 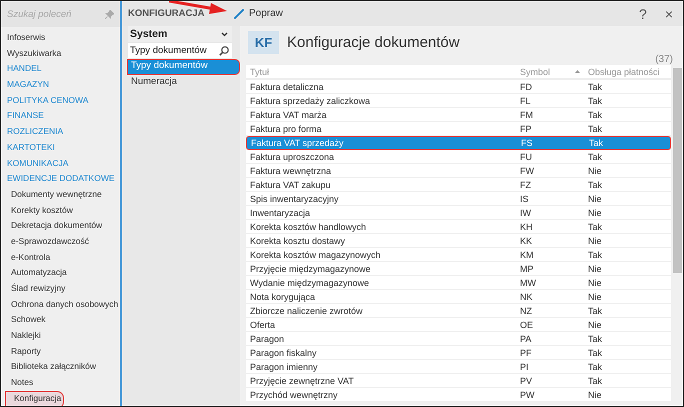 I want to click on table-cell-text: Faktura wewnętrzna, so click(x=290, y=171).